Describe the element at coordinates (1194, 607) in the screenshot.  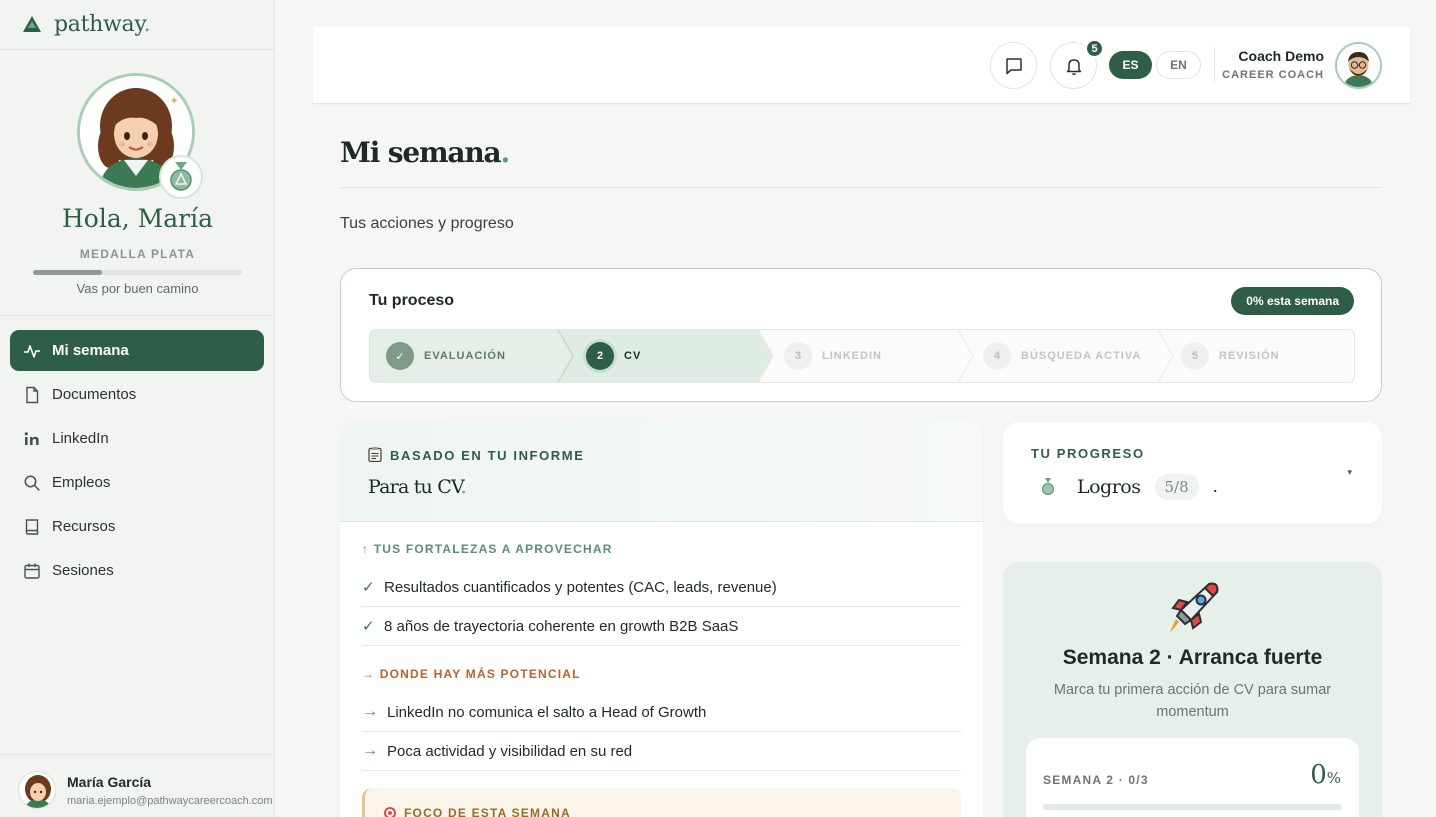
I see `rocket-icon` at that location.